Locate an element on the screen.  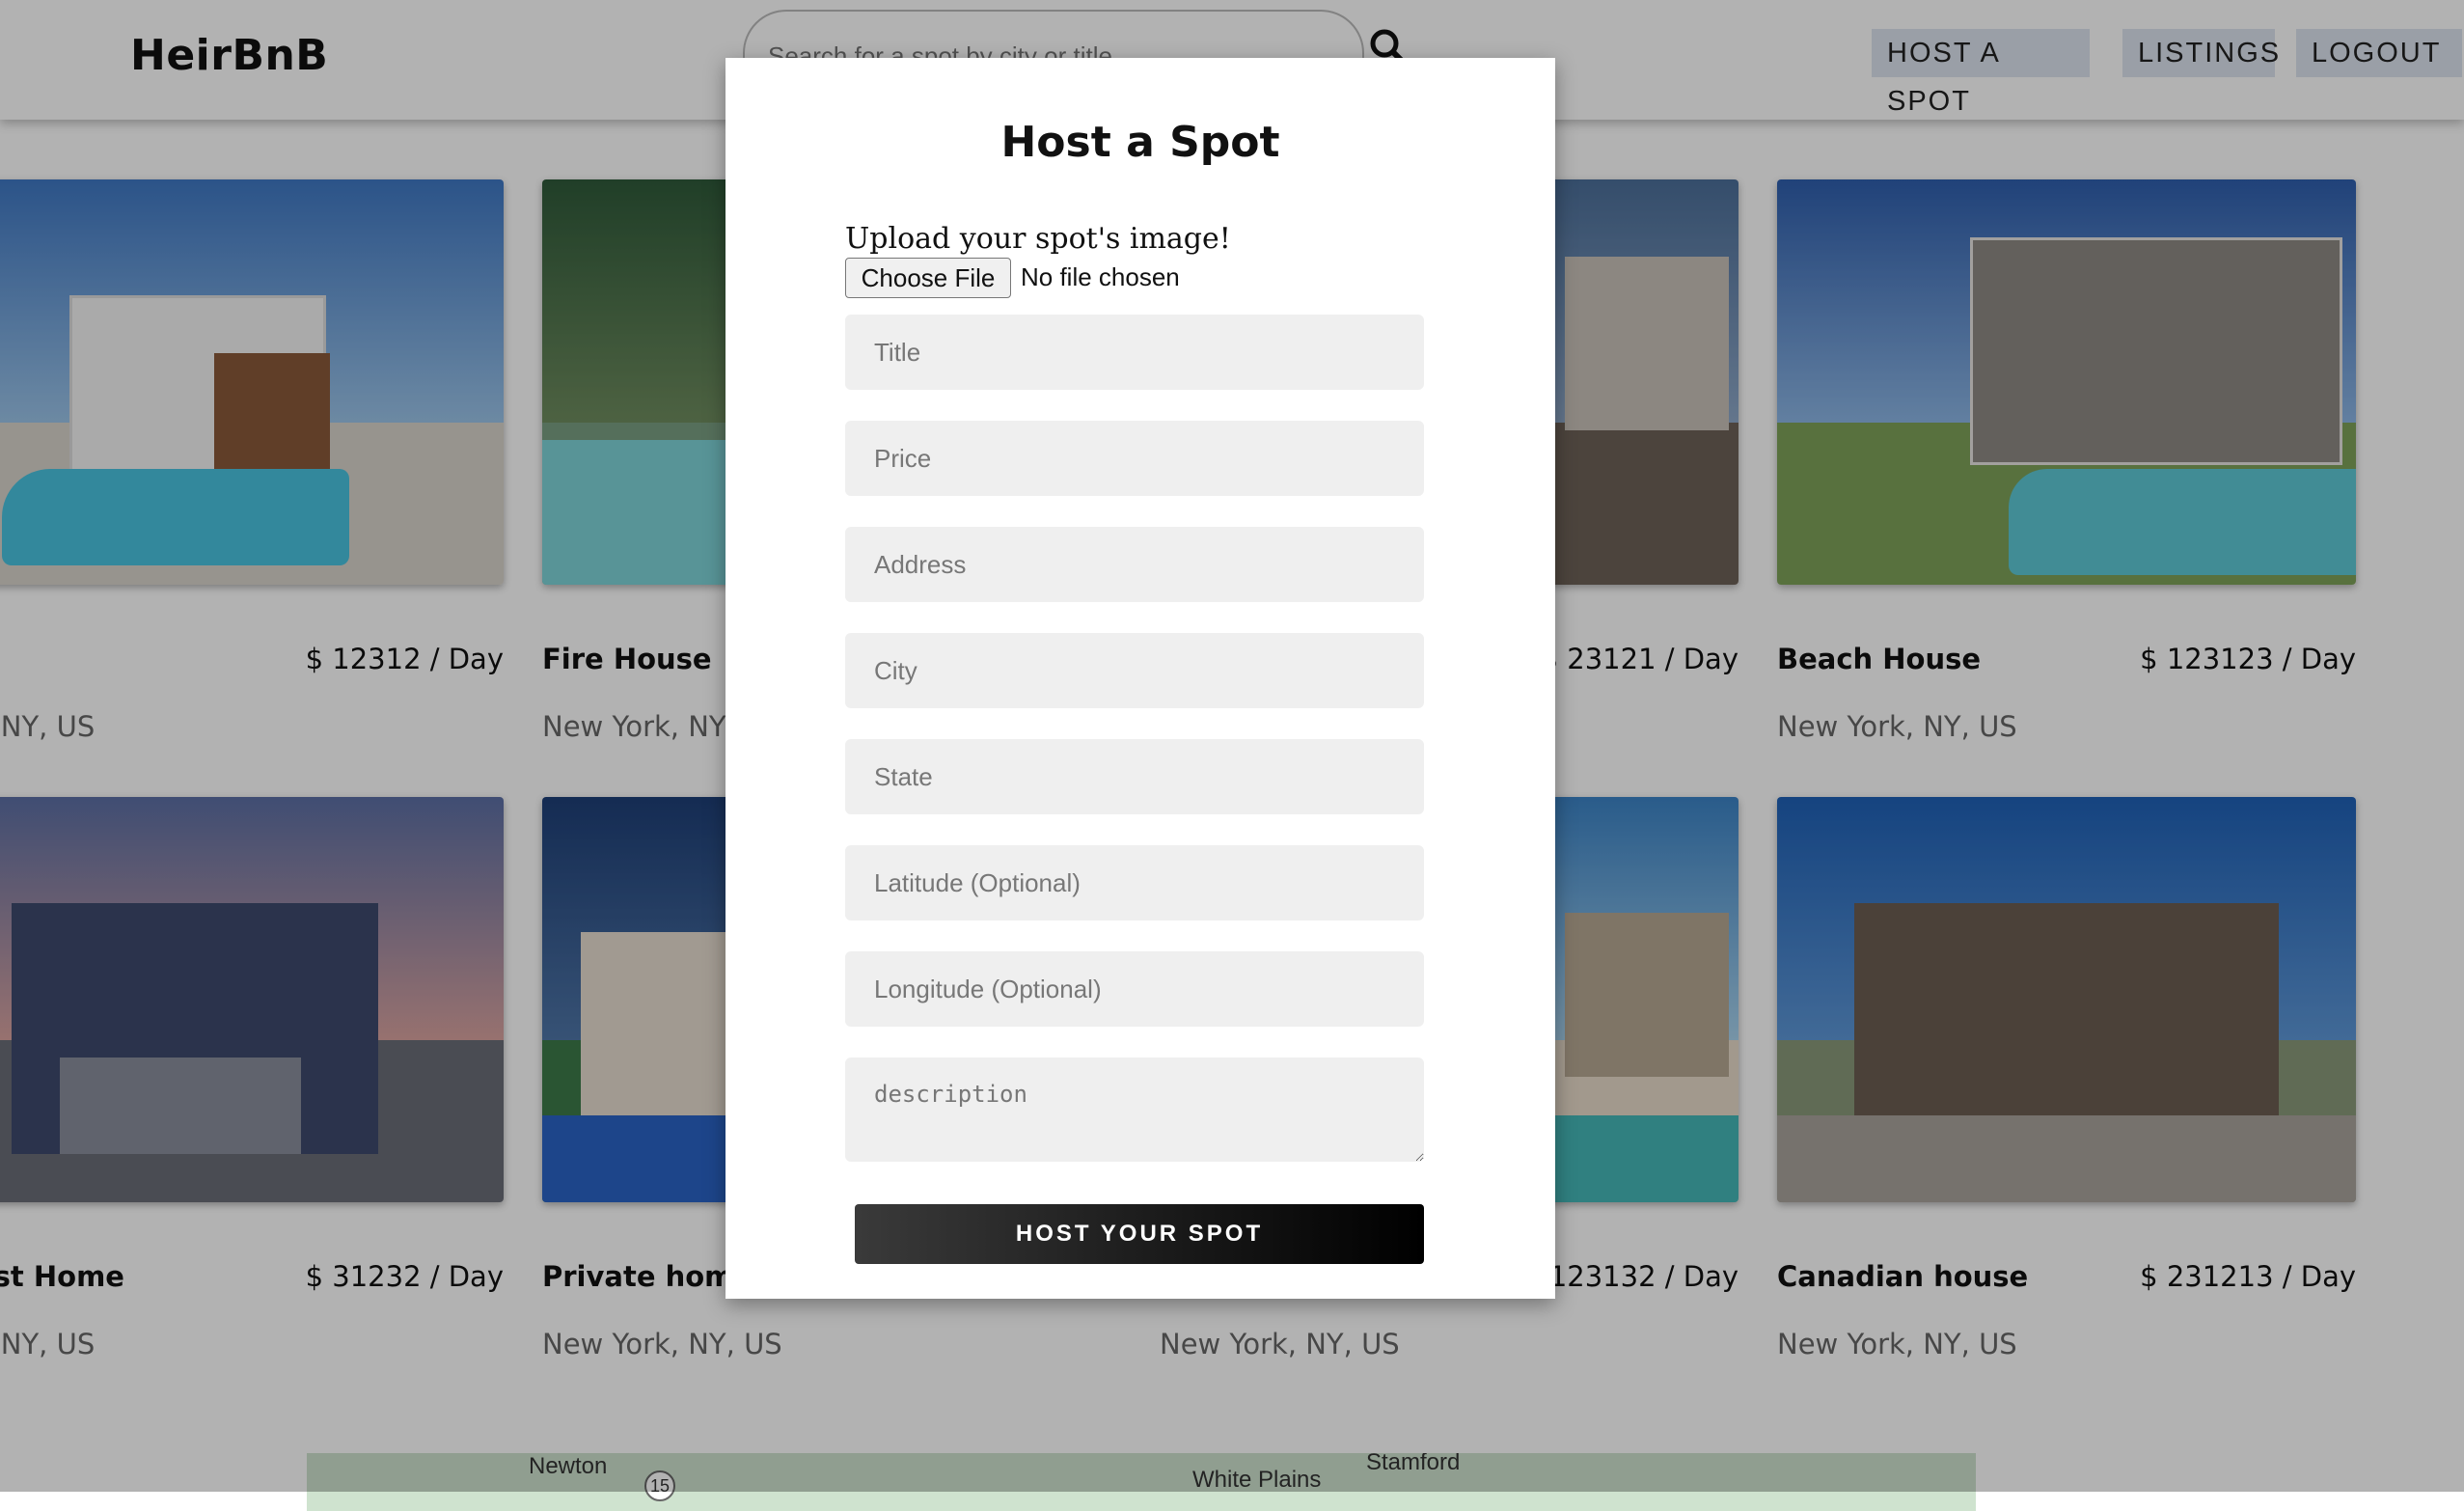
longitude-input is located at coordinates (1134, 989).